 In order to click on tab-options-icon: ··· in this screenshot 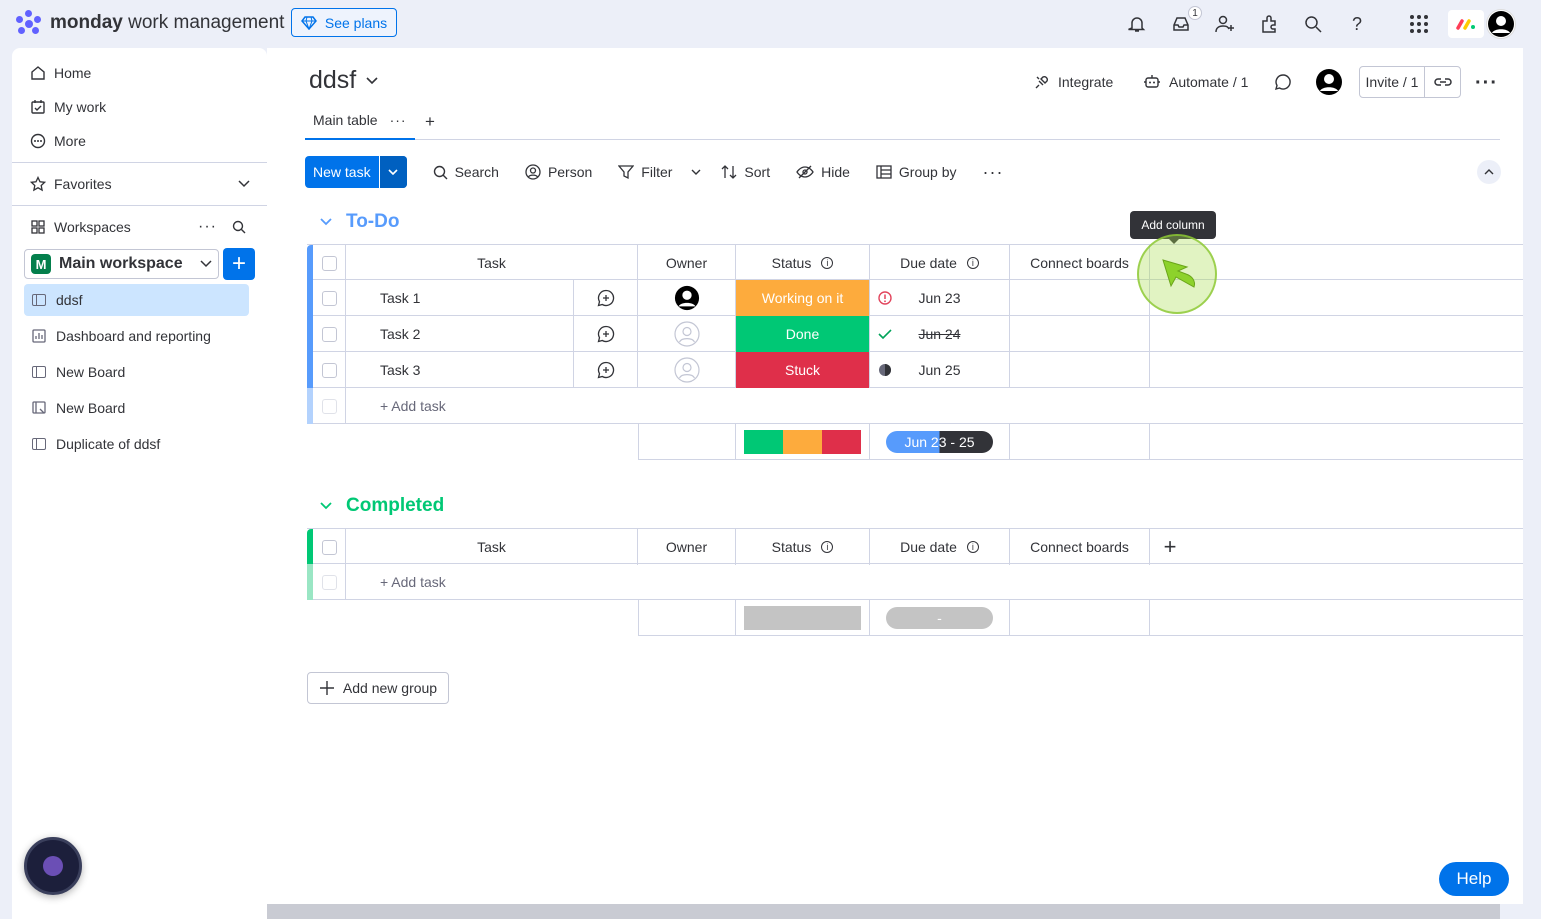, I will do `click(398, 120)`.